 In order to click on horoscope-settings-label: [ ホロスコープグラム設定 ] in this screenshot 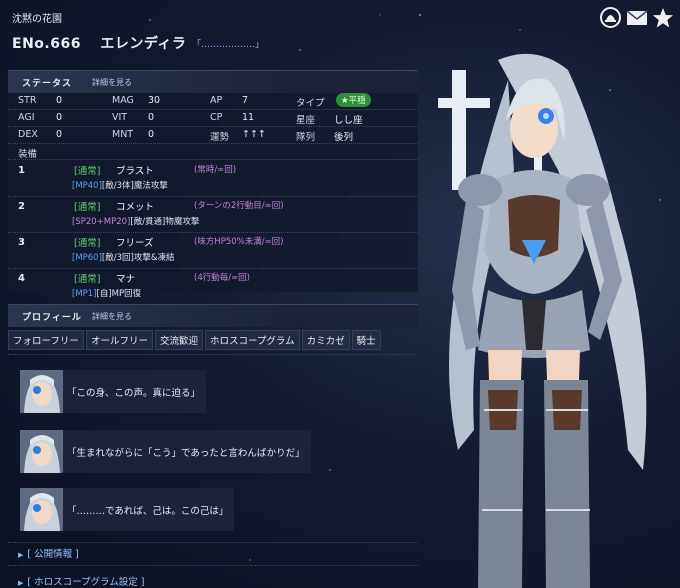, I will do `click(86, 582)`.